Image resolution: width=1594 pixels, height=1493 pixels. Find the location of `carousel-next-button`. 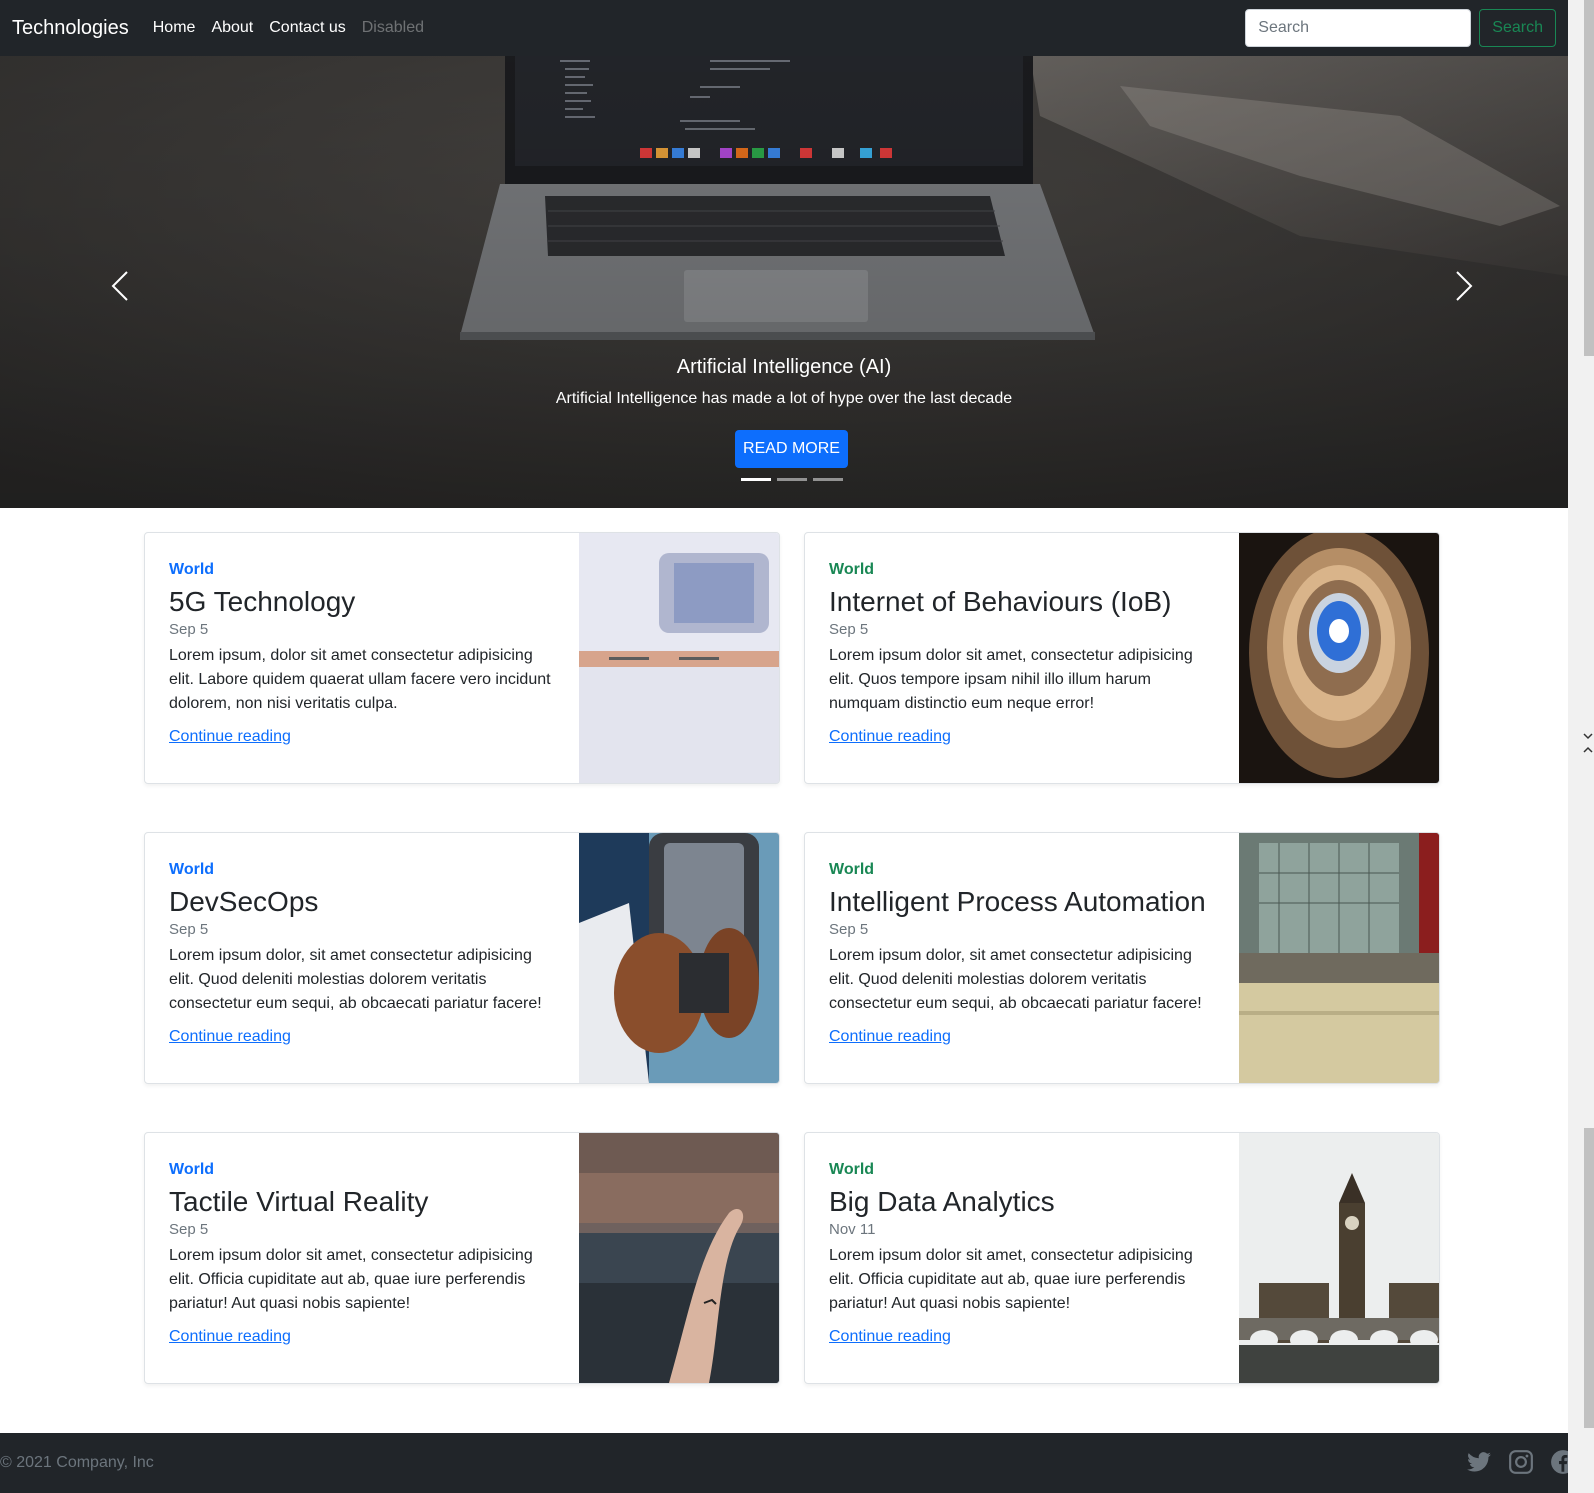

carousel-next-button is located at coordinates (1464, 286).